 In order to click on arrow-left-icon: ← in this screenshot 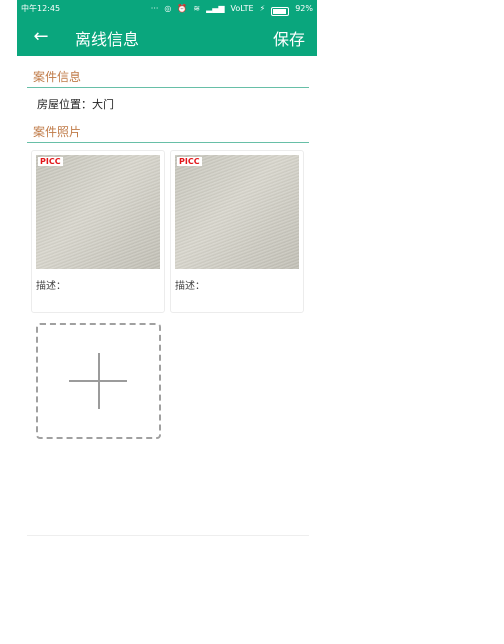, I will do `click(41, 36)`.